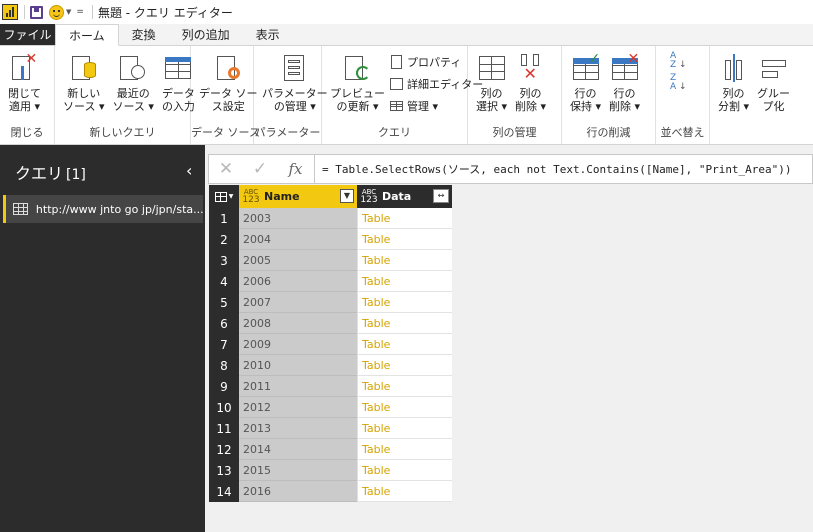 This screenshot has width=813, height=532. I want to click on name-cell: 2015, so click(298, 470).